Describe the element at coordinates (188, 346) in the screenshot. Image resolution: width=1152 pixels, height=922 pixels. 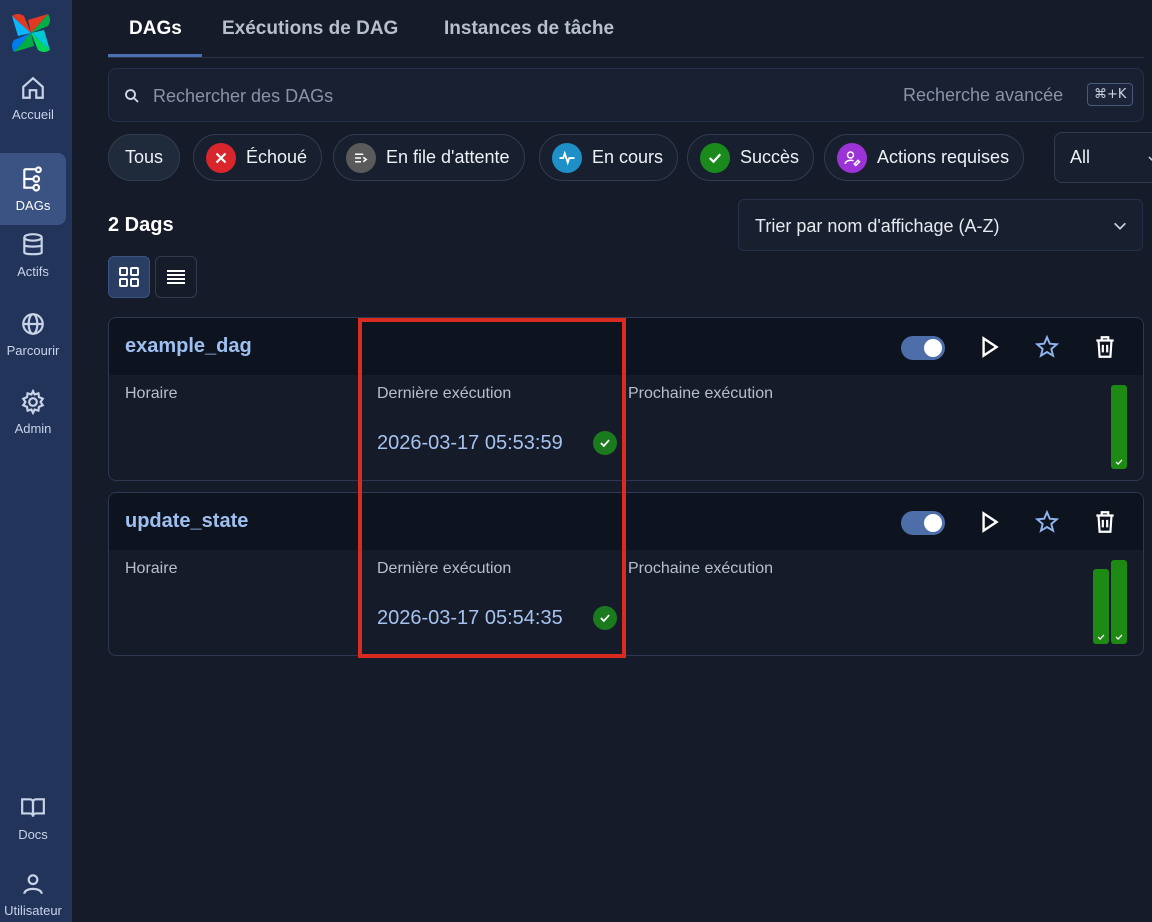
I see `dag-name-link: example_dag` at that location.